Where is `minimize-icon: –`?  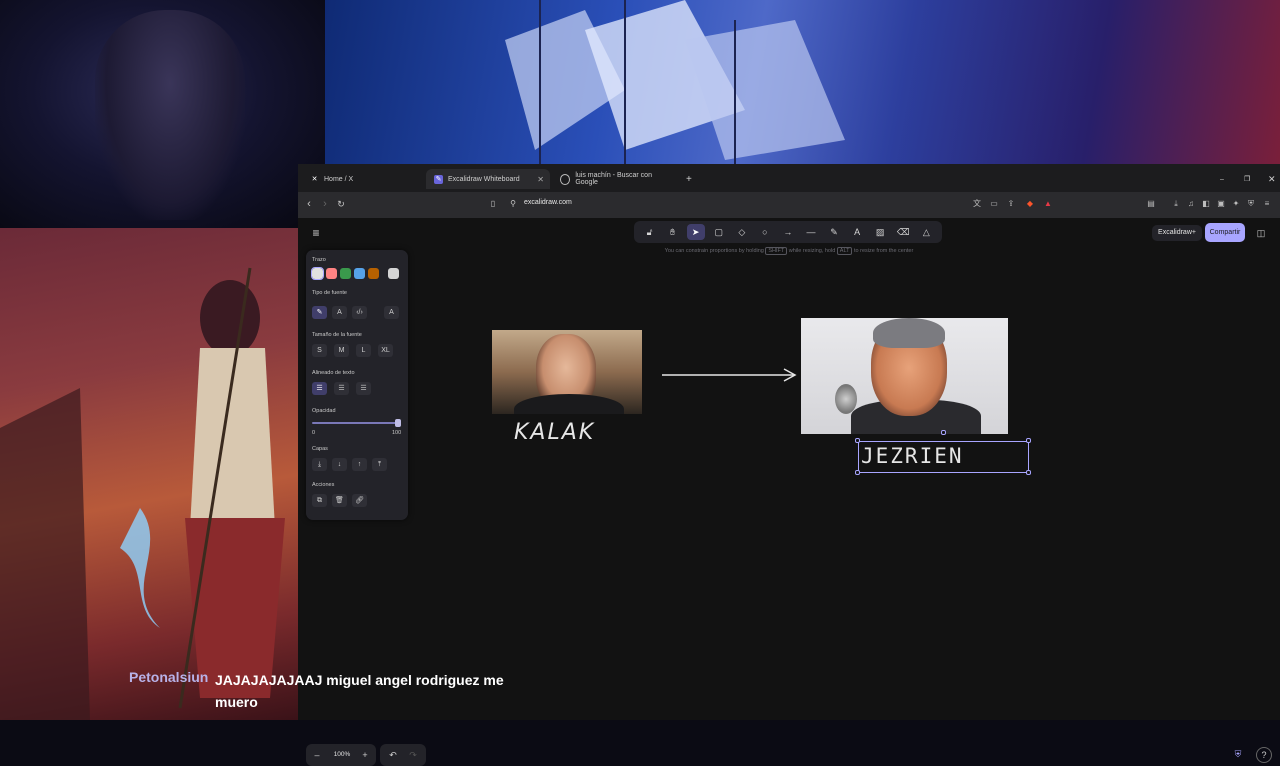
minimize-icon: – is located at coordinates (1220, 179).